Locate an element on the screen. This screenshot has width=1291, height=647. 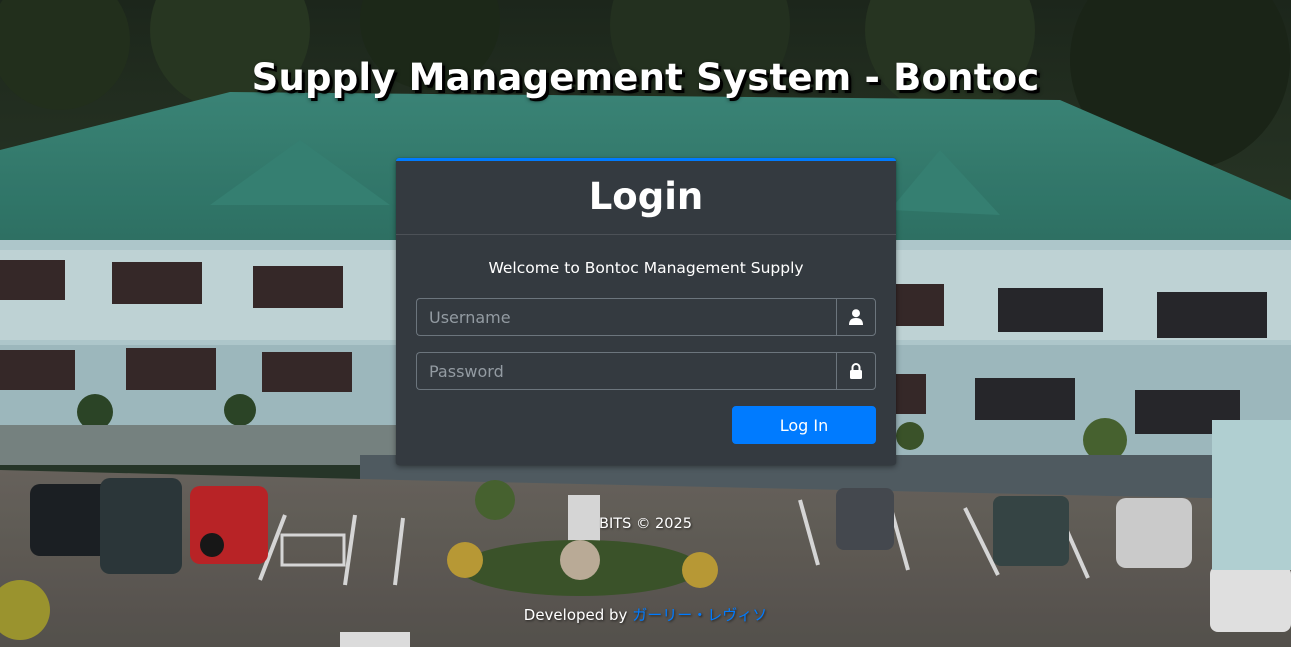
username-group is located at coordinates (646, 317).